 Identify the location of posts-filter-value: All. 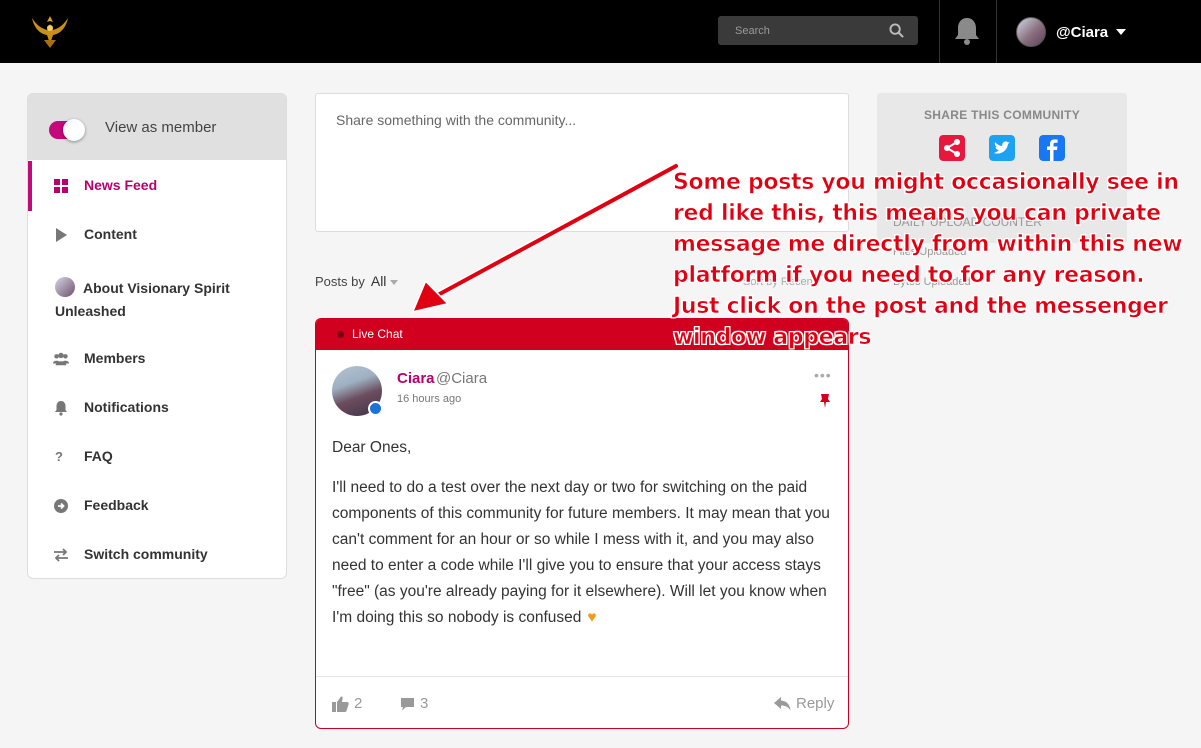
(379, 281).